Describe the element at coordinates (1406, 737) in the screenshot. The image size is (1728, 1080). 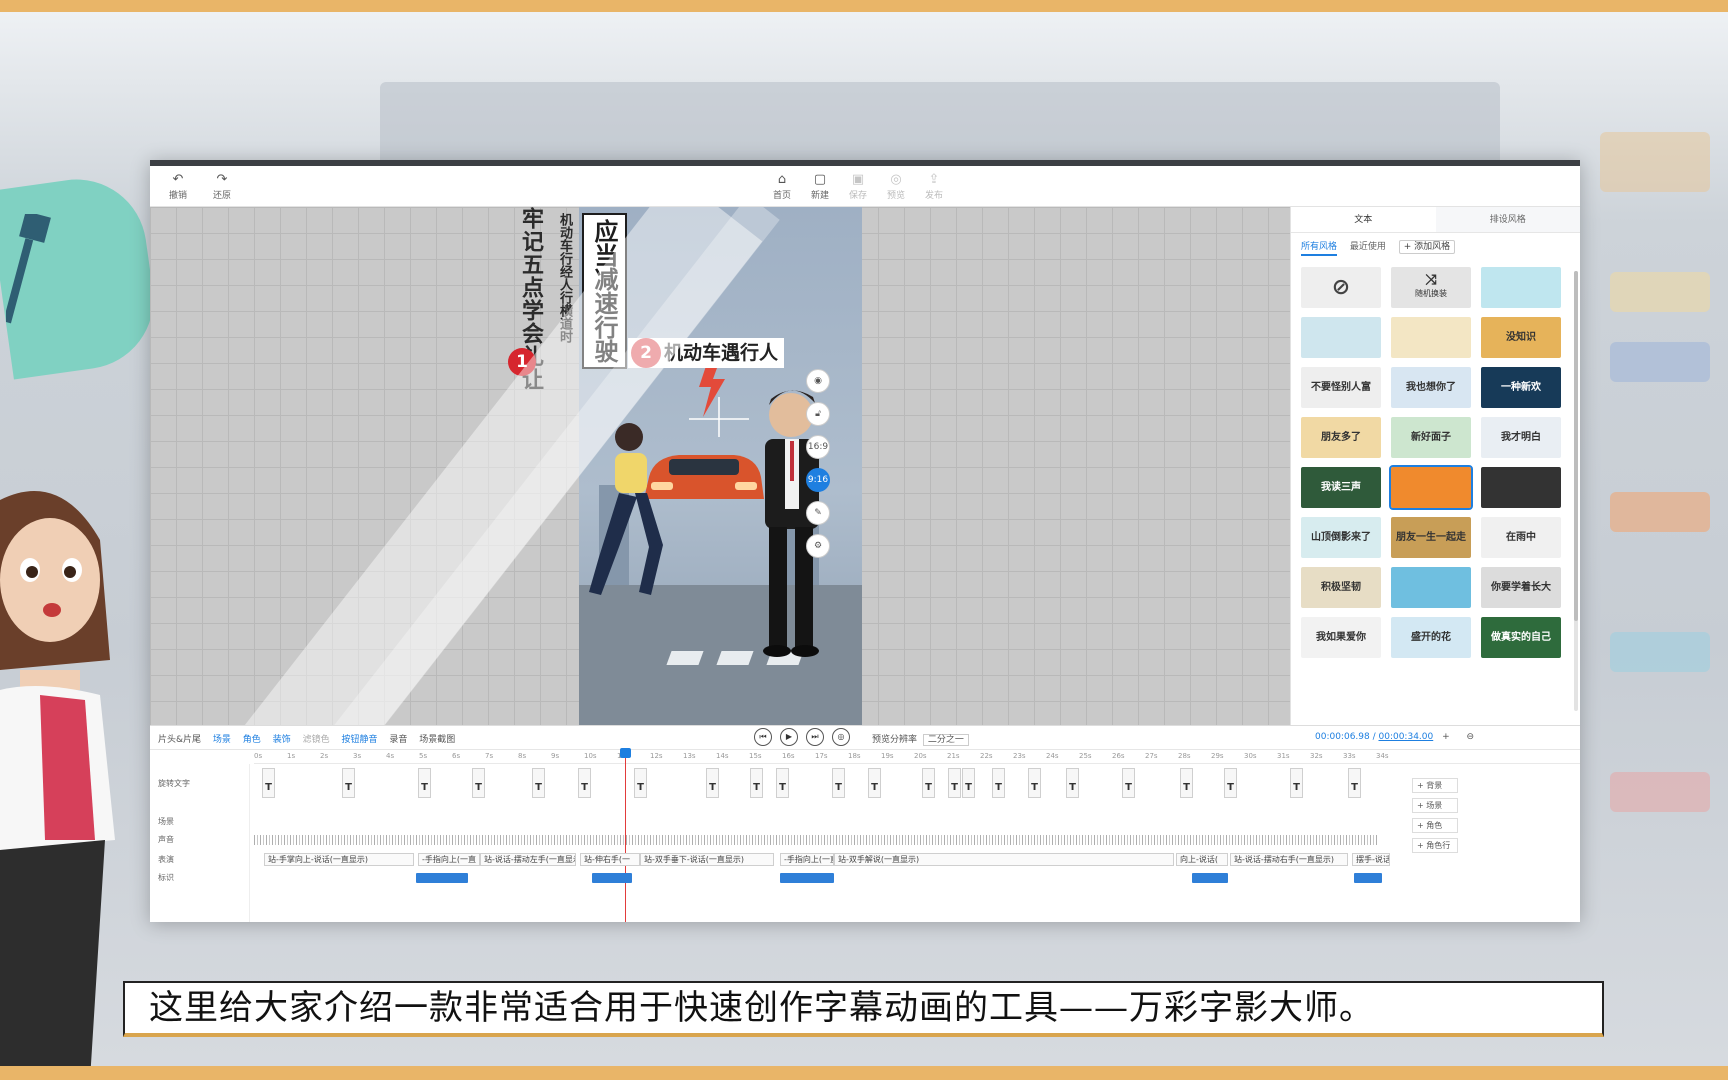
I see `total-time: 00:00:34.00` at that location.